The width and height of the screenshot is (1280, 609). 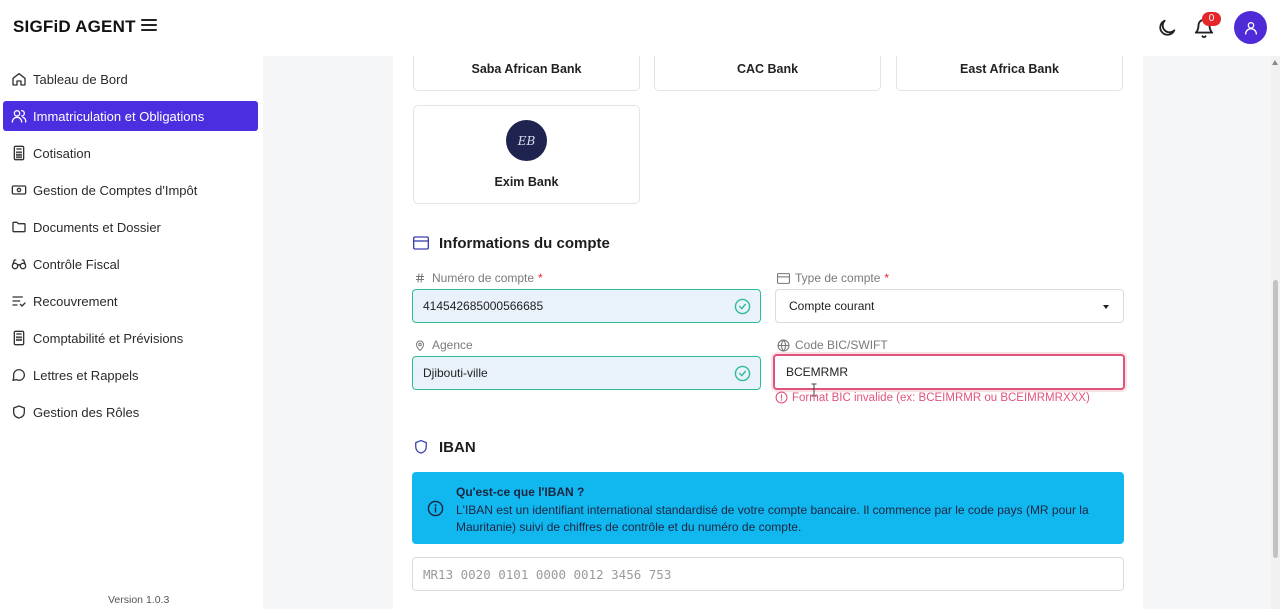 I want to click on section-title-account: Informations du compte, so click(x=524, y=243).